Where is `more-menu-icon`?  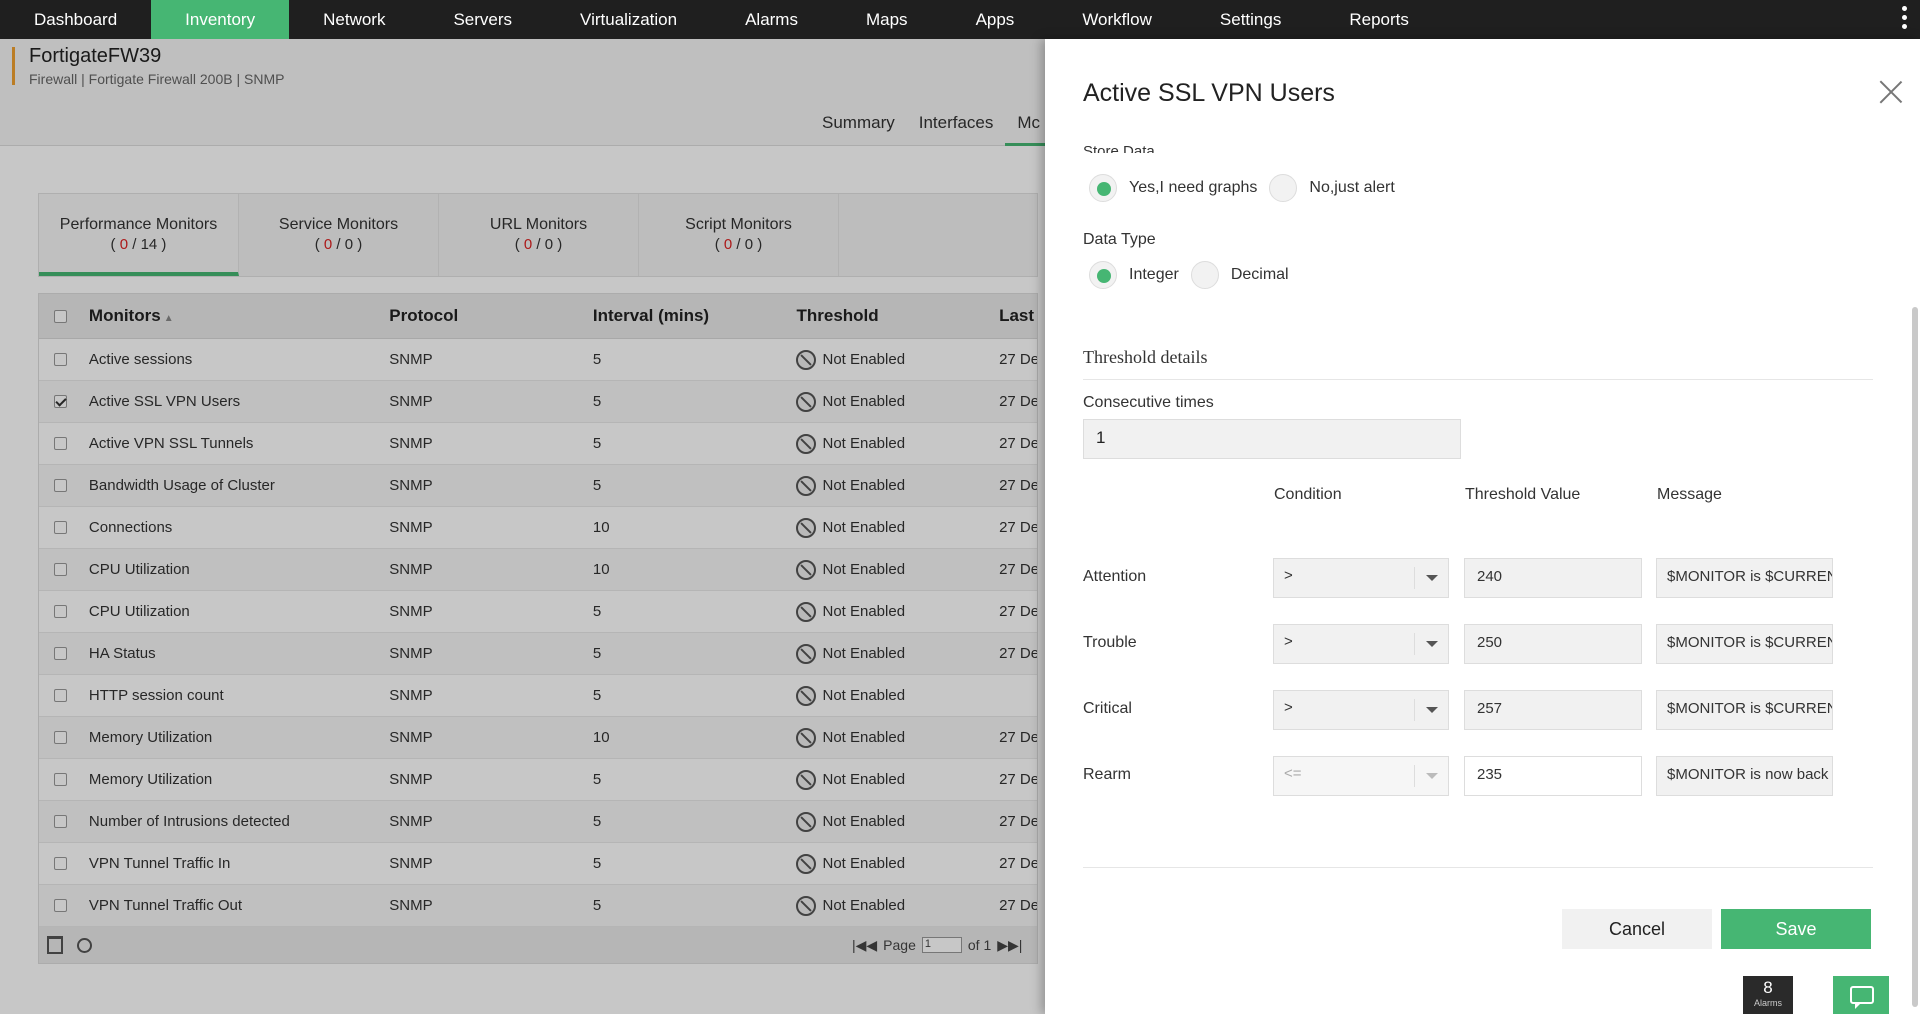 more-menu-icon is located at coordinates (1905, 17).